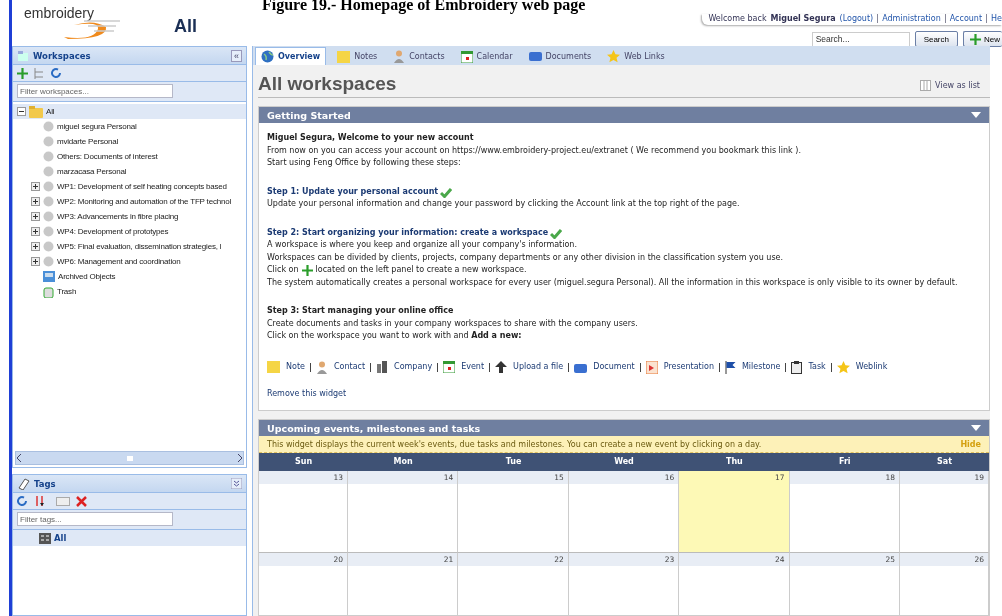 The height and width of the screenshot is (616, 1002). Describe the element at coordinates (19, 458) in the screenshot. I see `scroll-left-icon` at that location.